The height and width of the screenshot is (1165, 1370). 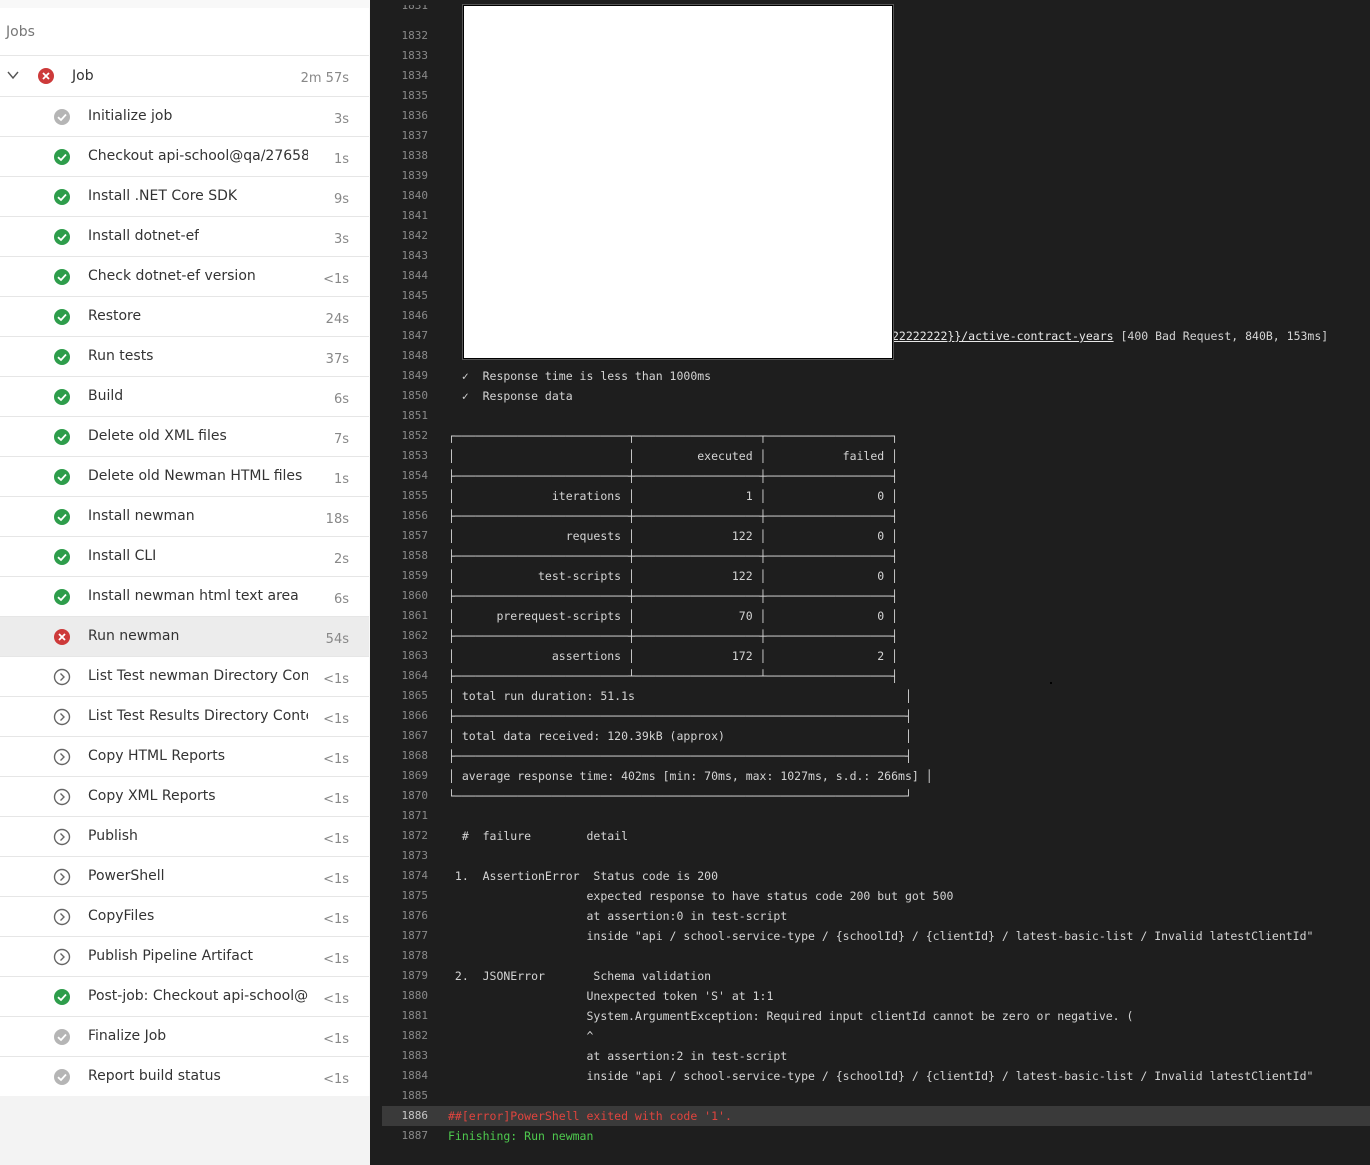 What do you see at coordinates (415, 255) in the screenshot?
I see `line-number: 1843` at bounding box center [415, 255].